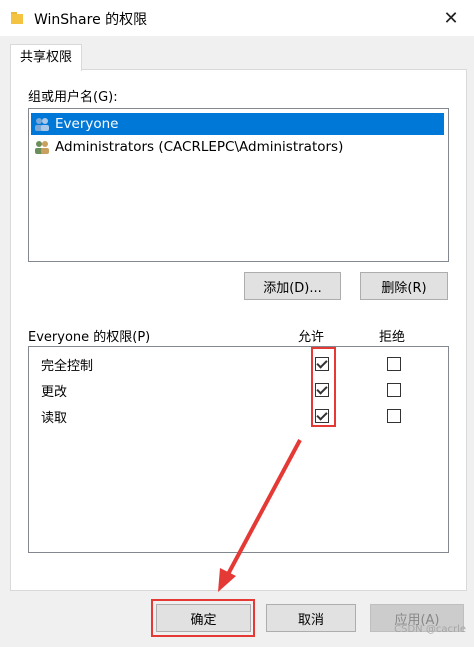 This screenshot has height=647, width=474. I want to click on cancel-button: 取消, so click(311, 618).